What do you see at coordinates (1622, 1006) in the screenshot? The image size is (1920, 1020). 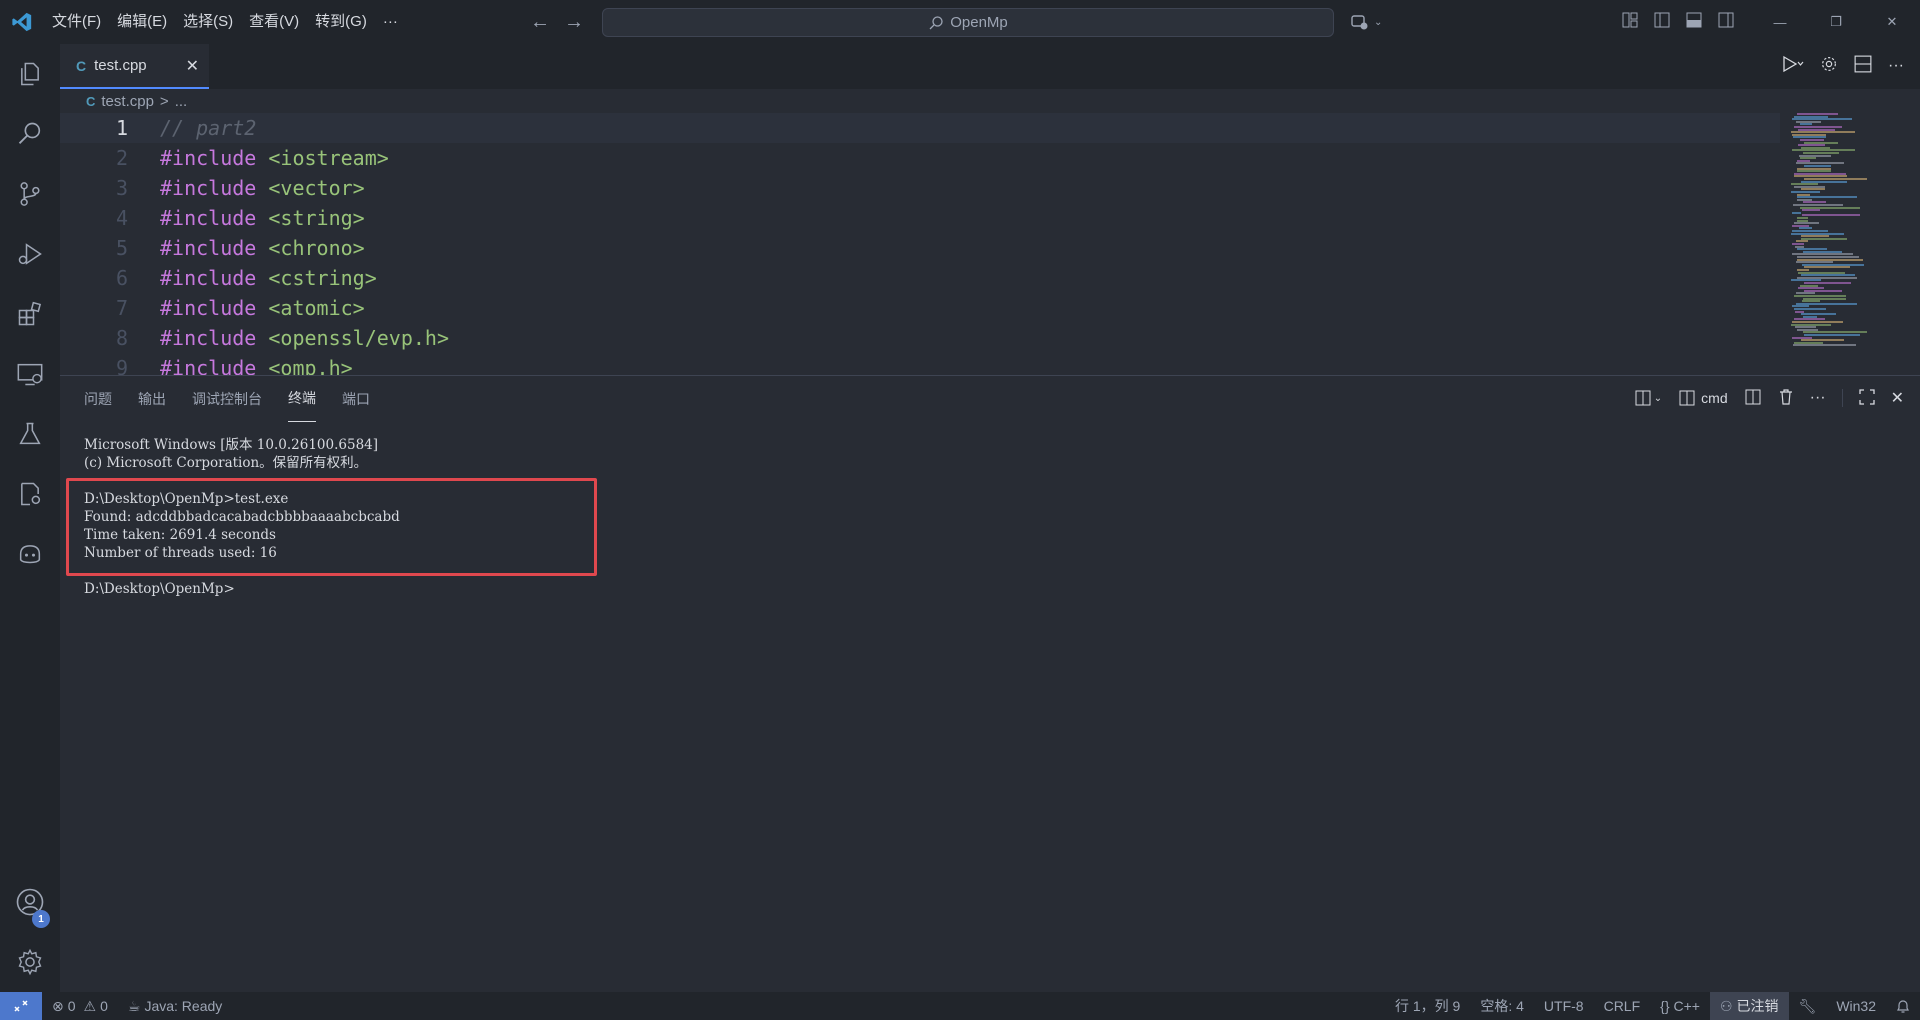 I see `line-ending: CRLF` at bounding box center [1622, 1006].